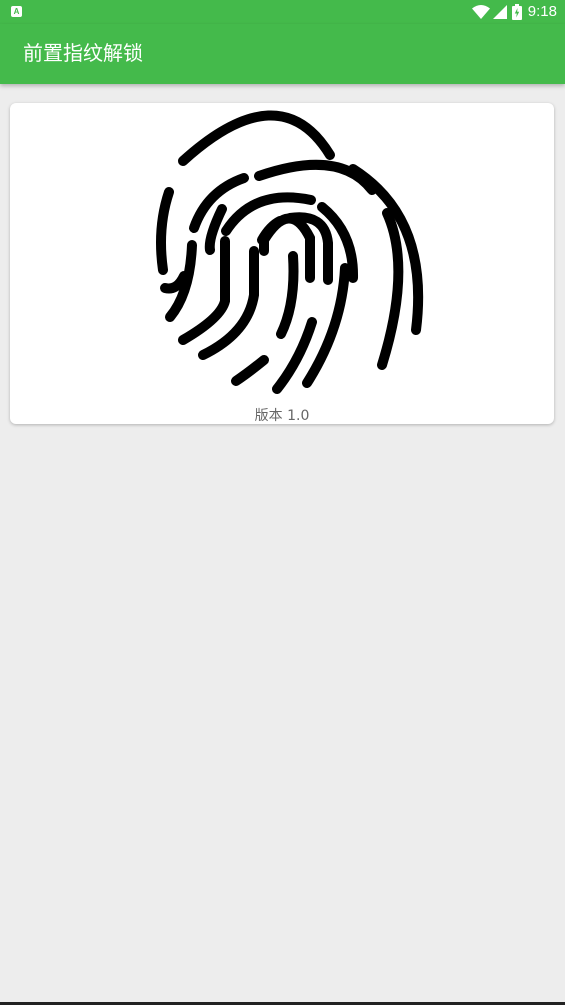 This screenshot has width=565, height=1005. Describe the element at coordinates (282, 54) in the screenshot. I see `app-bar: 前置指纹解锁` at that location.